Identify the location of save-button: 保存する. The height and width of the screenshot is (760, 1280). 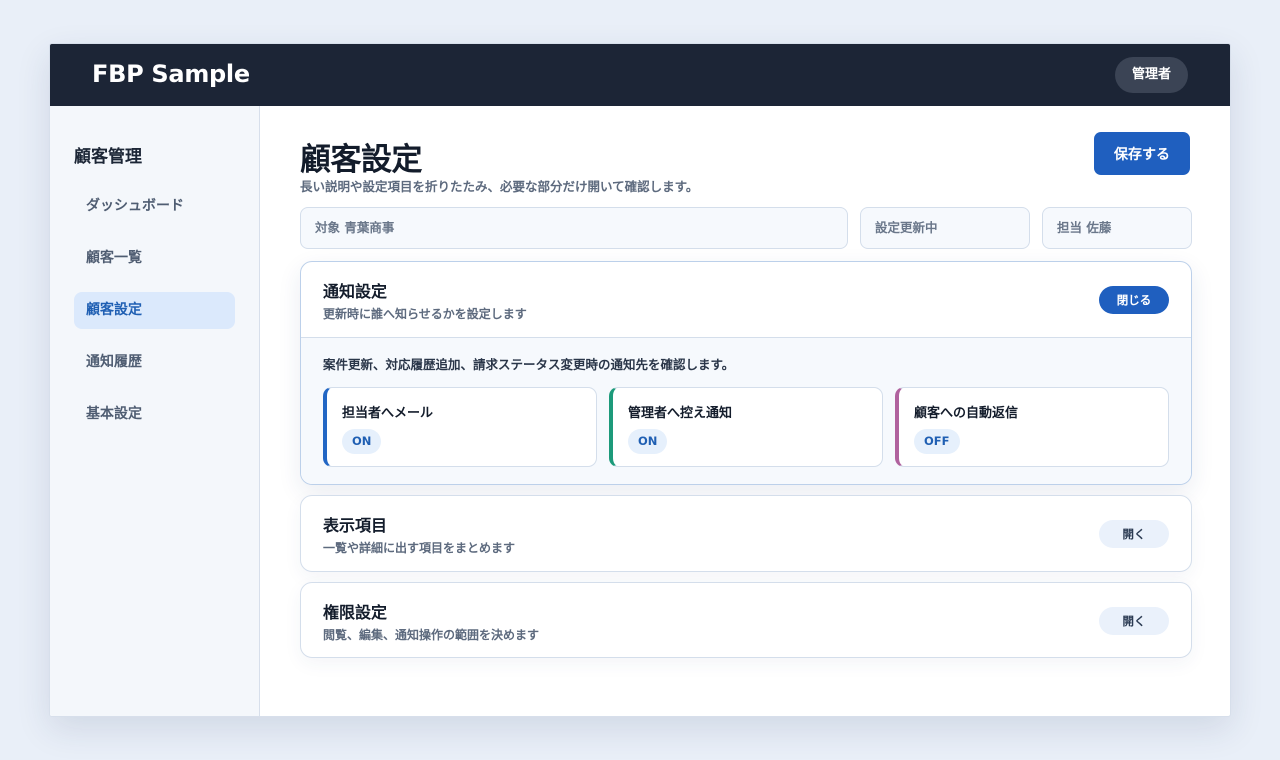
(1142, 153).